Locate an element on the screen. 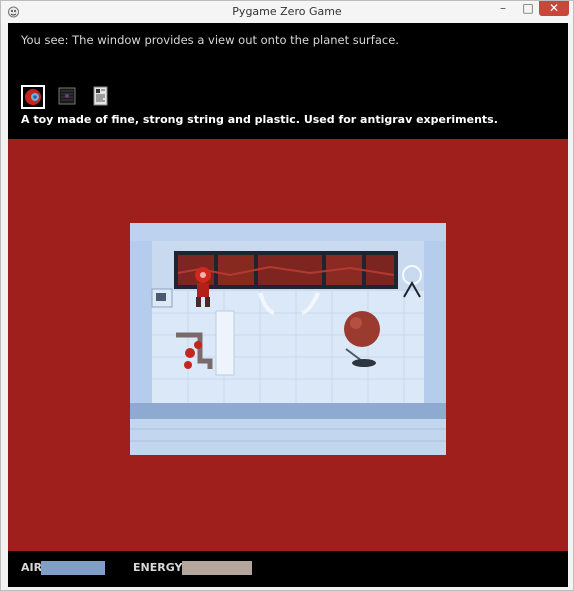  floor is located at coordinates (288, 347).